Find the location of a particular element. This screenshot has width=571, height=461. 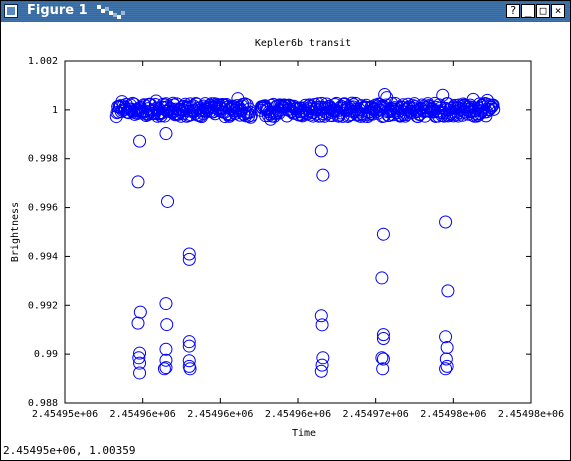

y-tick-label: 1.002 is located at coordinates (43, 61).